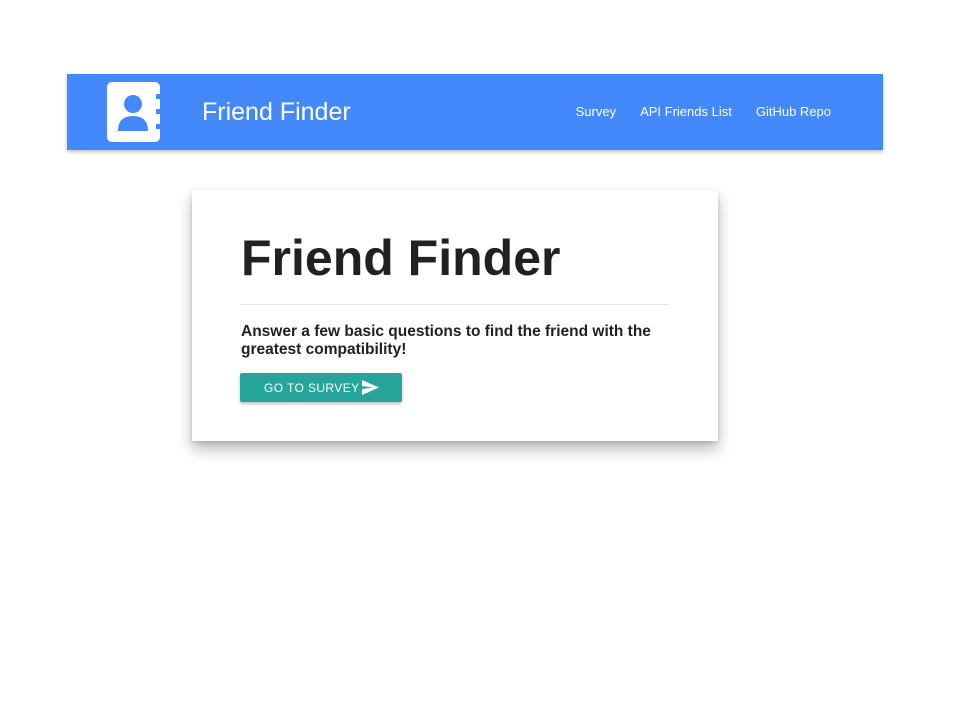  Describe the element at coordinates (370, 387) in the screenshot. I see `send-icon` at that location.